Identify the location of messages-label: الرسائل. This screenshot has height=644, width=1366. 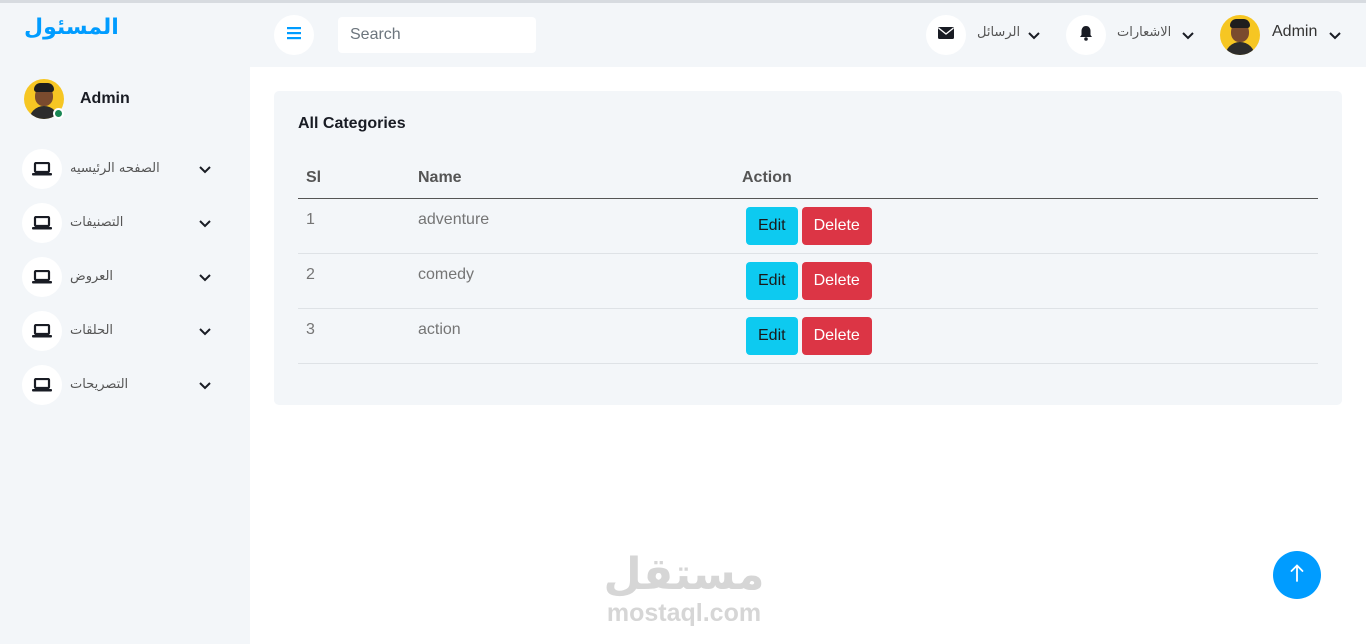
(998, 32).